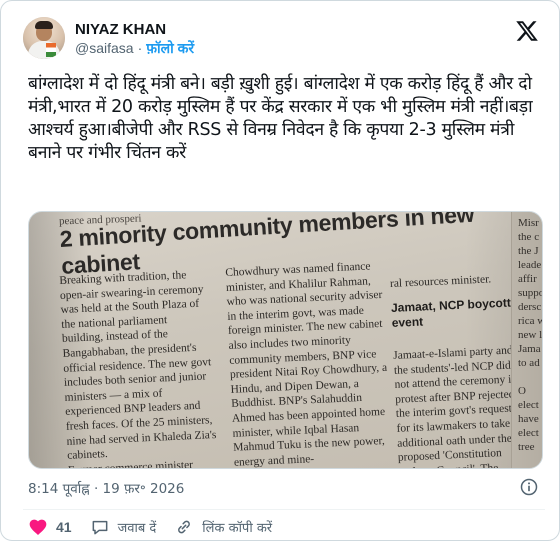  Describe the element at coordinates (38, 527) in the screenshot. I see `heart-icon` at that location.